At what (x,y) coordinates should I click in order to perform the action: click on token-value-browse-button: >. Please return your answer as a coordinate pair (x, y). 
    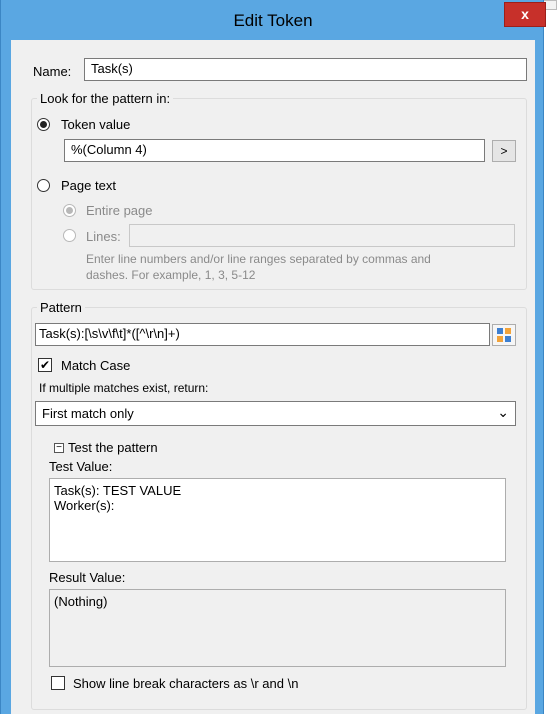
    Looking at the image, I should click on (504, 151).